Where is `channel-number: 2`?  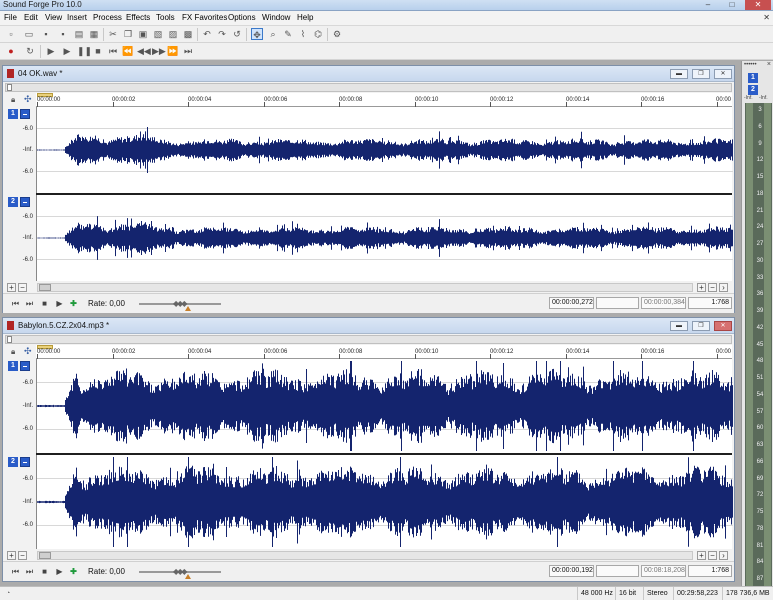
channel-number: 2 is located at coordinates (13, 202).